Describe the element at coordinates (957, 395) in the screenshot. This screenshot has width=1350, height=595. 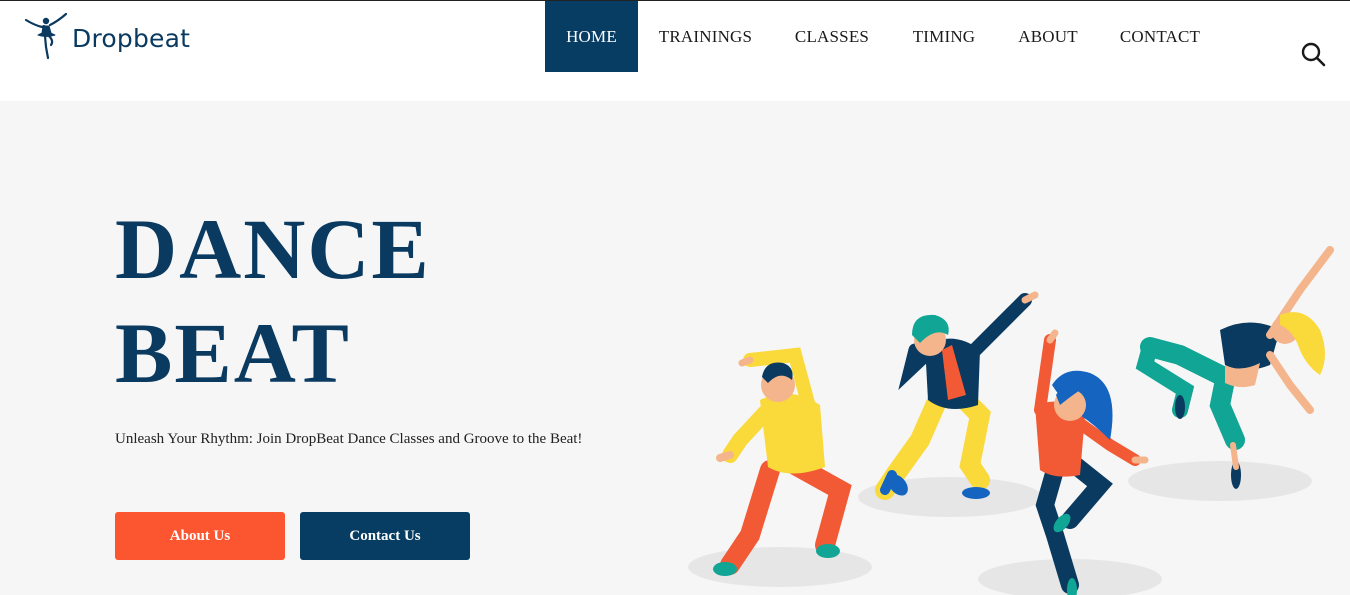
I see `dancer-navy-jacket` at that location.